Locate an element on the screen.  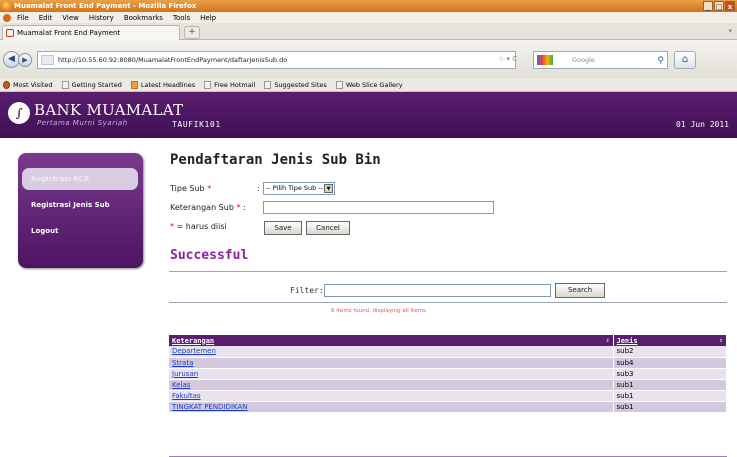
keterangan-link: TINGKAT PENDIDIKAN is located at coordinates (210, 407).